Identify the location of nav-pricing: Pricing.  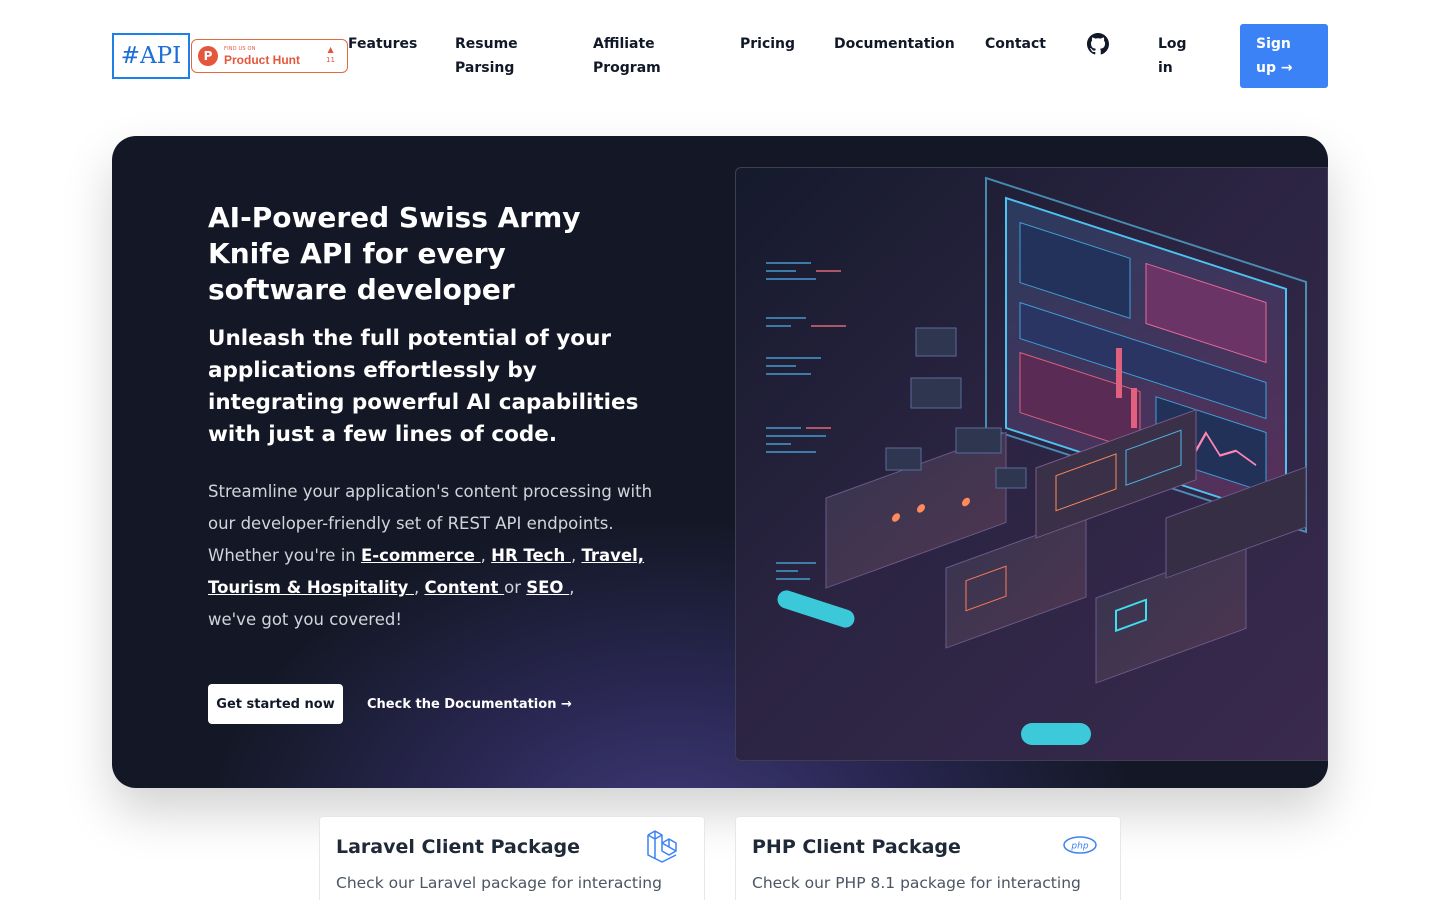
(770, 44).